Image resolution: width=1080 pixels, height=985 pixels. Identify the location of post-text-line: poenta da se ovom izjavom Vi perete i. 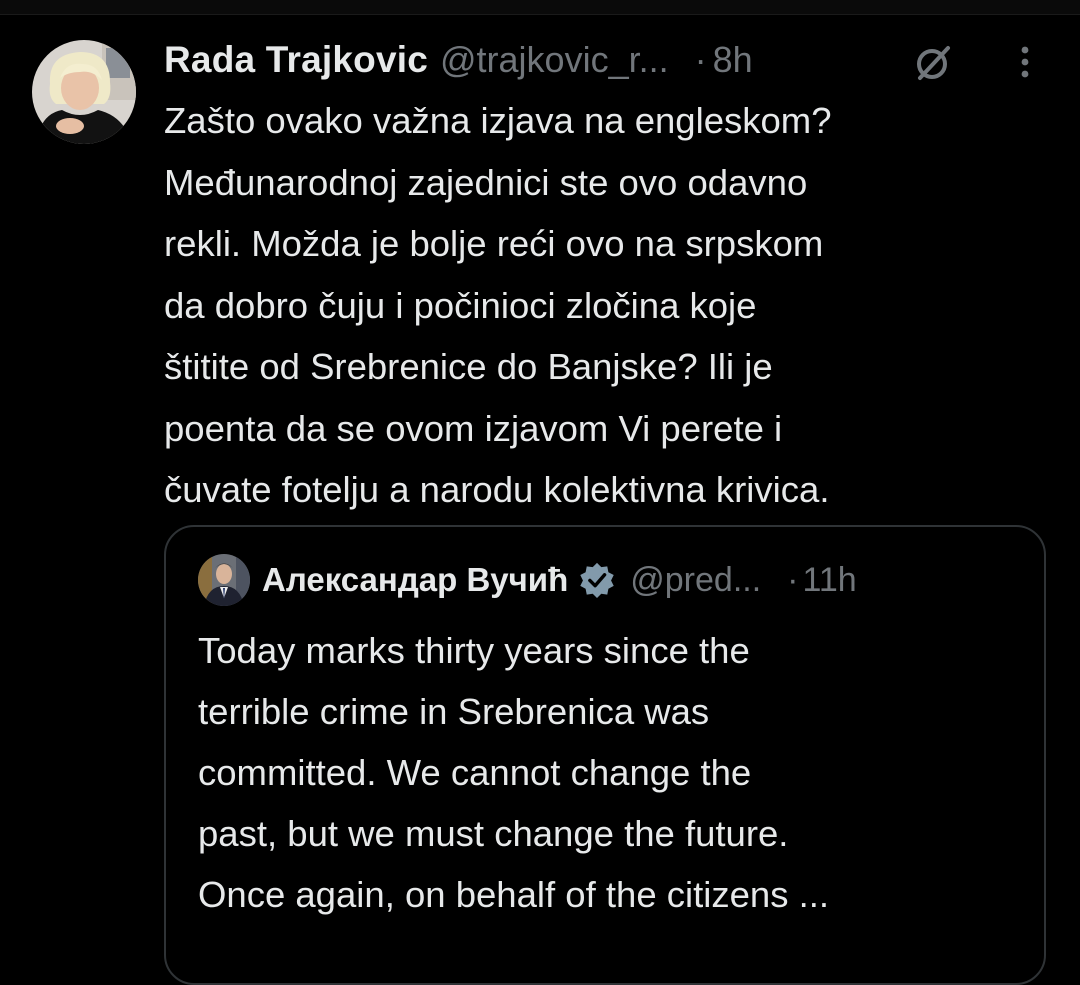
(473, 428).